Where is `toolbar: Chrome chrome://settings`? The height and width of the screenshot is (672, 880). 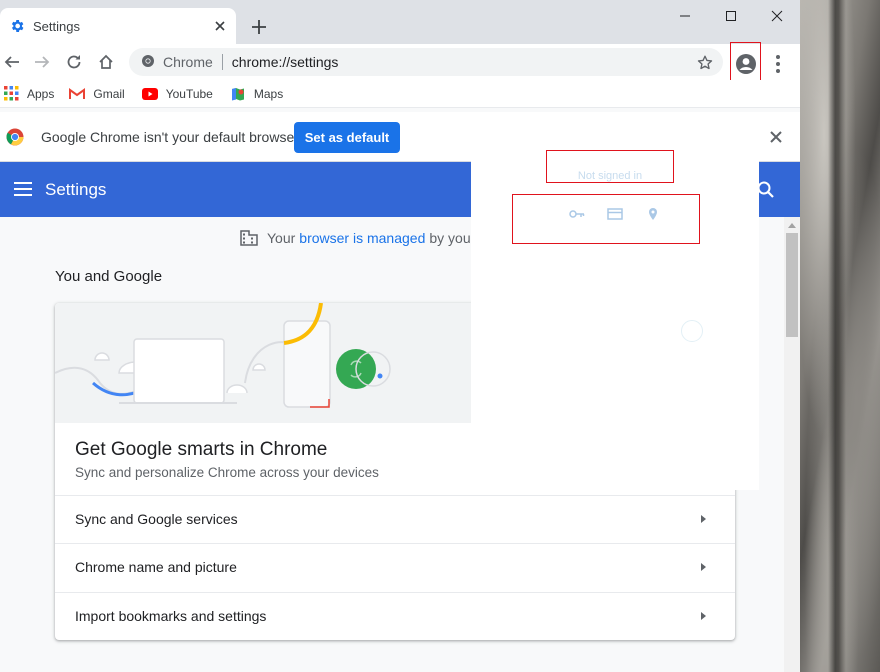 toolbar: Chrome chrome://settings is located at coordinates (400, 62).